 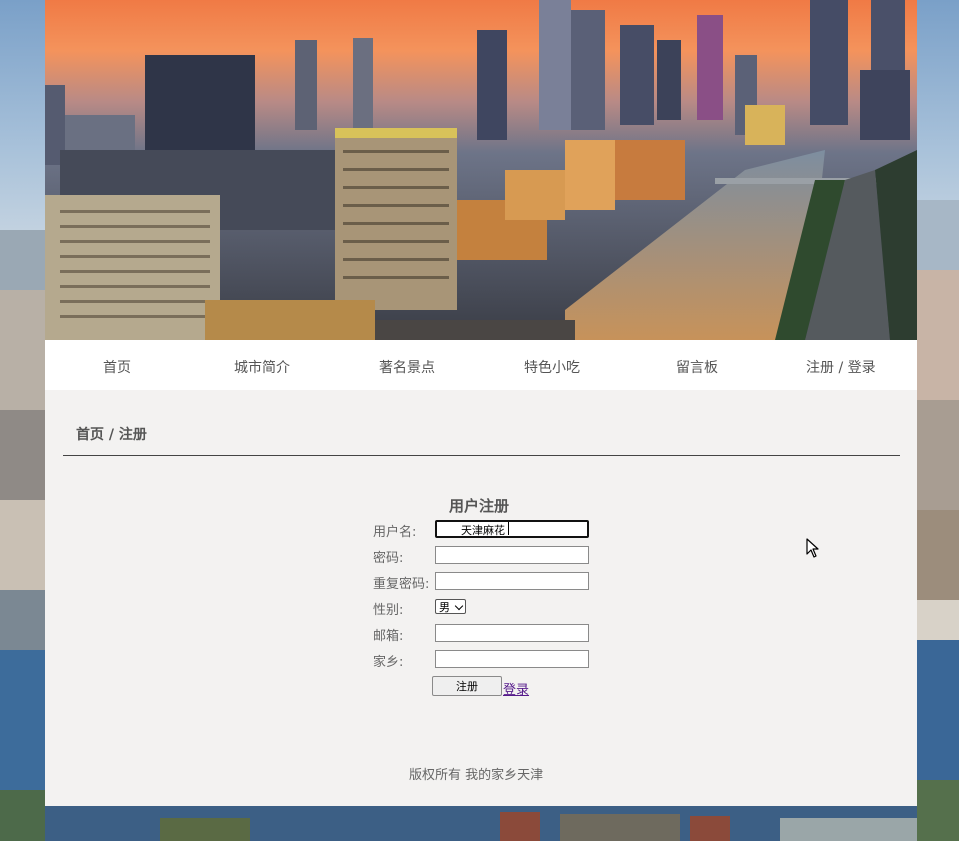 What do you see at coordinates (481, 455) in the screenshot?
I see `breadcrumb-divider` at bounding box center [481, 455].